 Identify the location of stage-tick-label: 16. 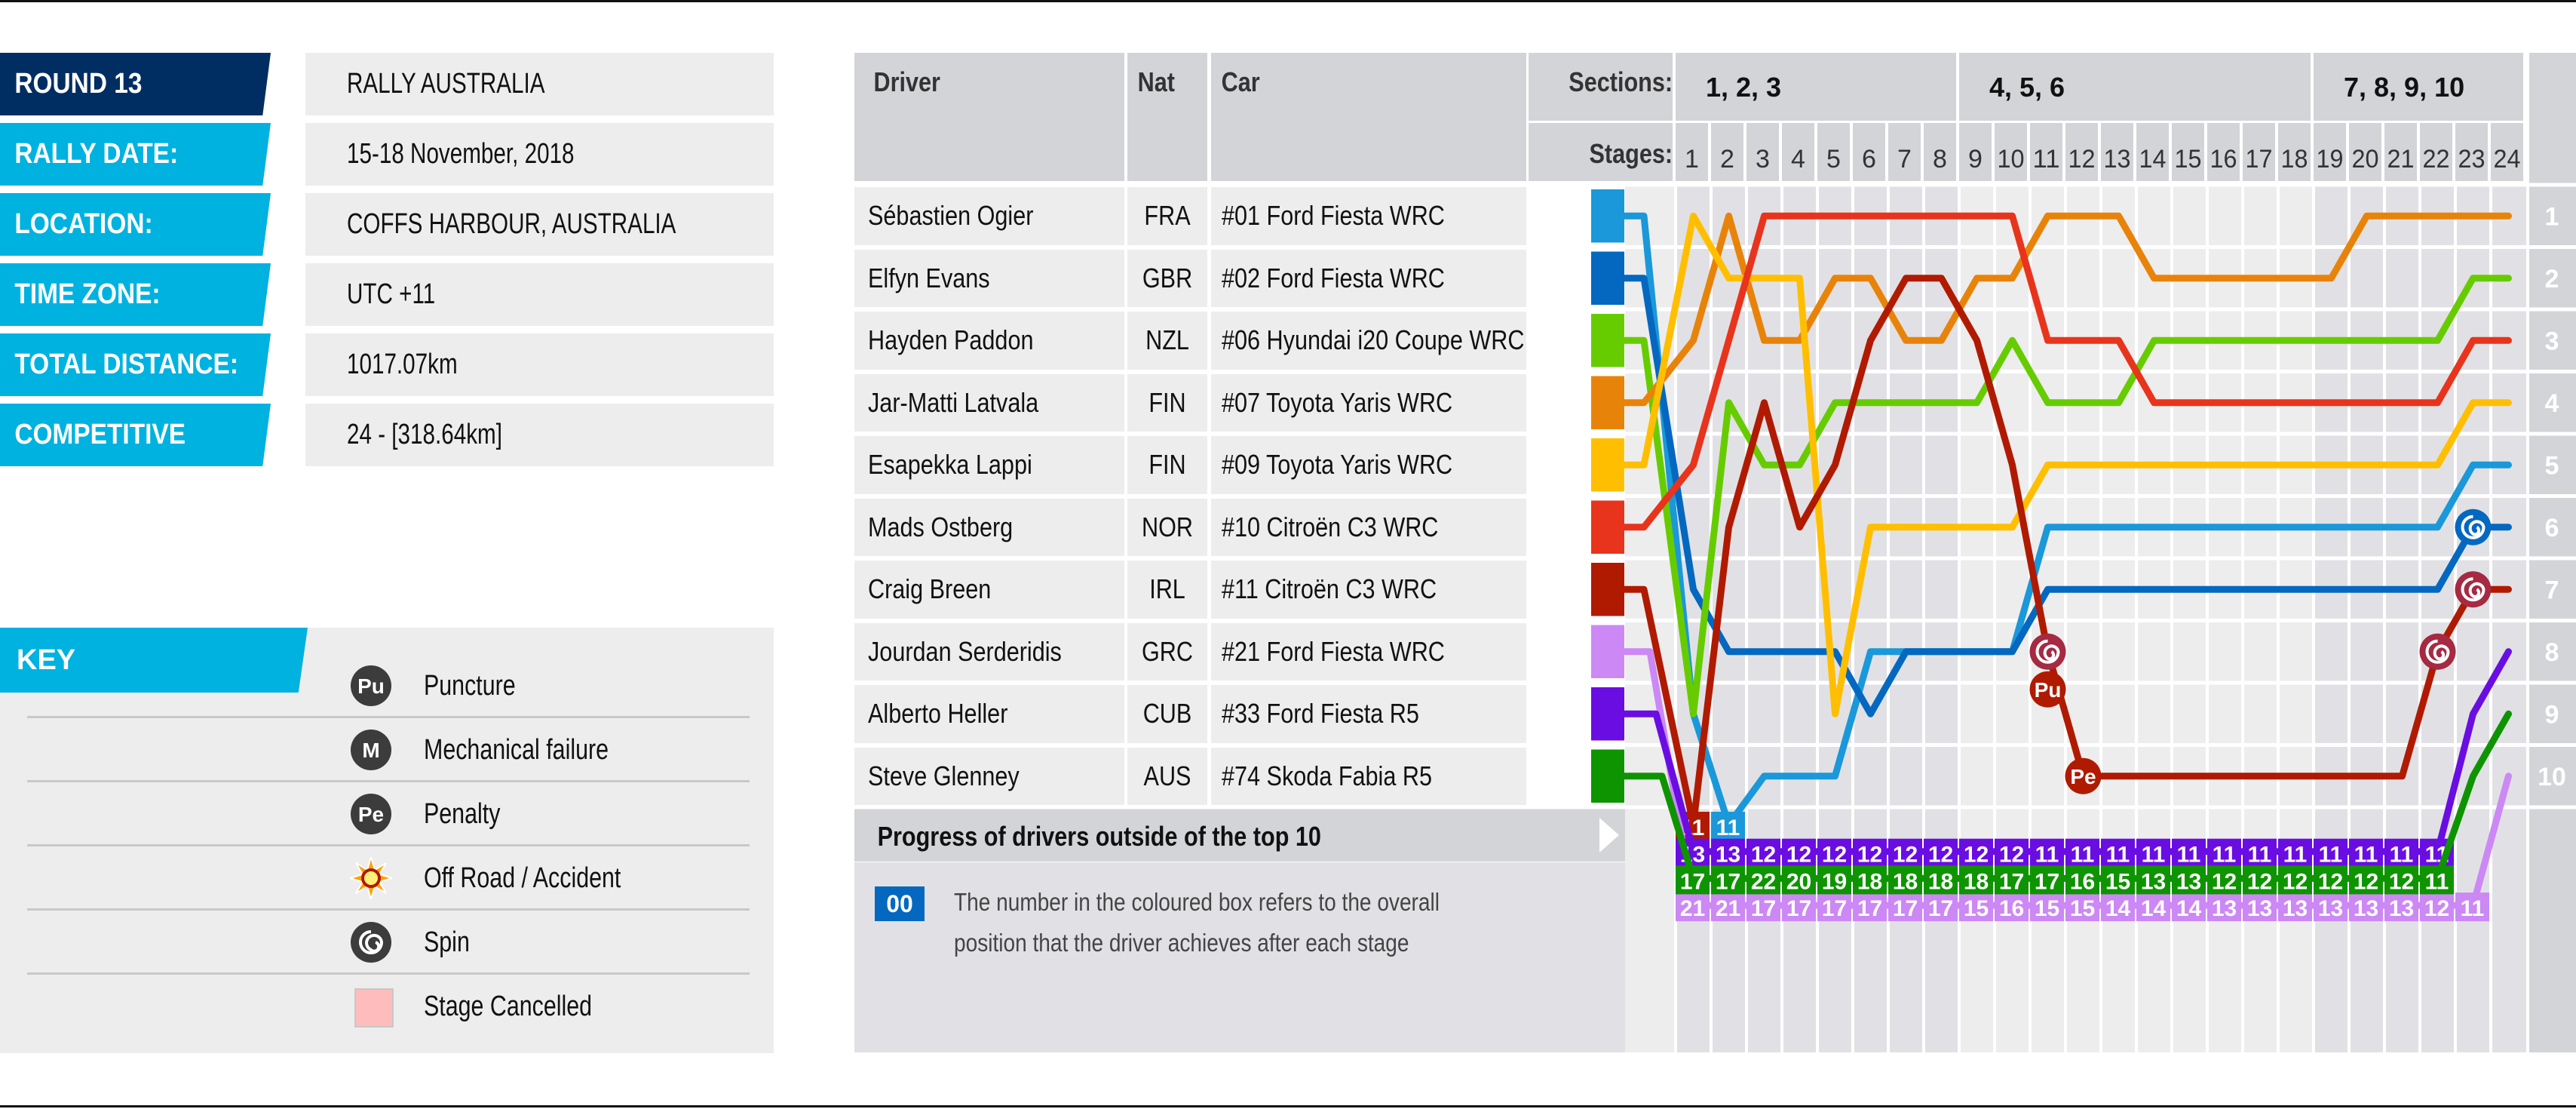
(2223, 159).